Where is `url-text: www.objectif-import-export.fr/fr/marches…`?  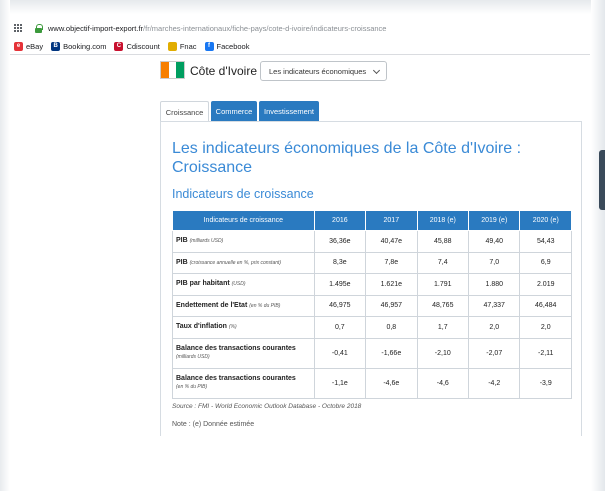
url-text: www.objectif-import-export.fr/fr/marches… is located at coordinates (217, 28).